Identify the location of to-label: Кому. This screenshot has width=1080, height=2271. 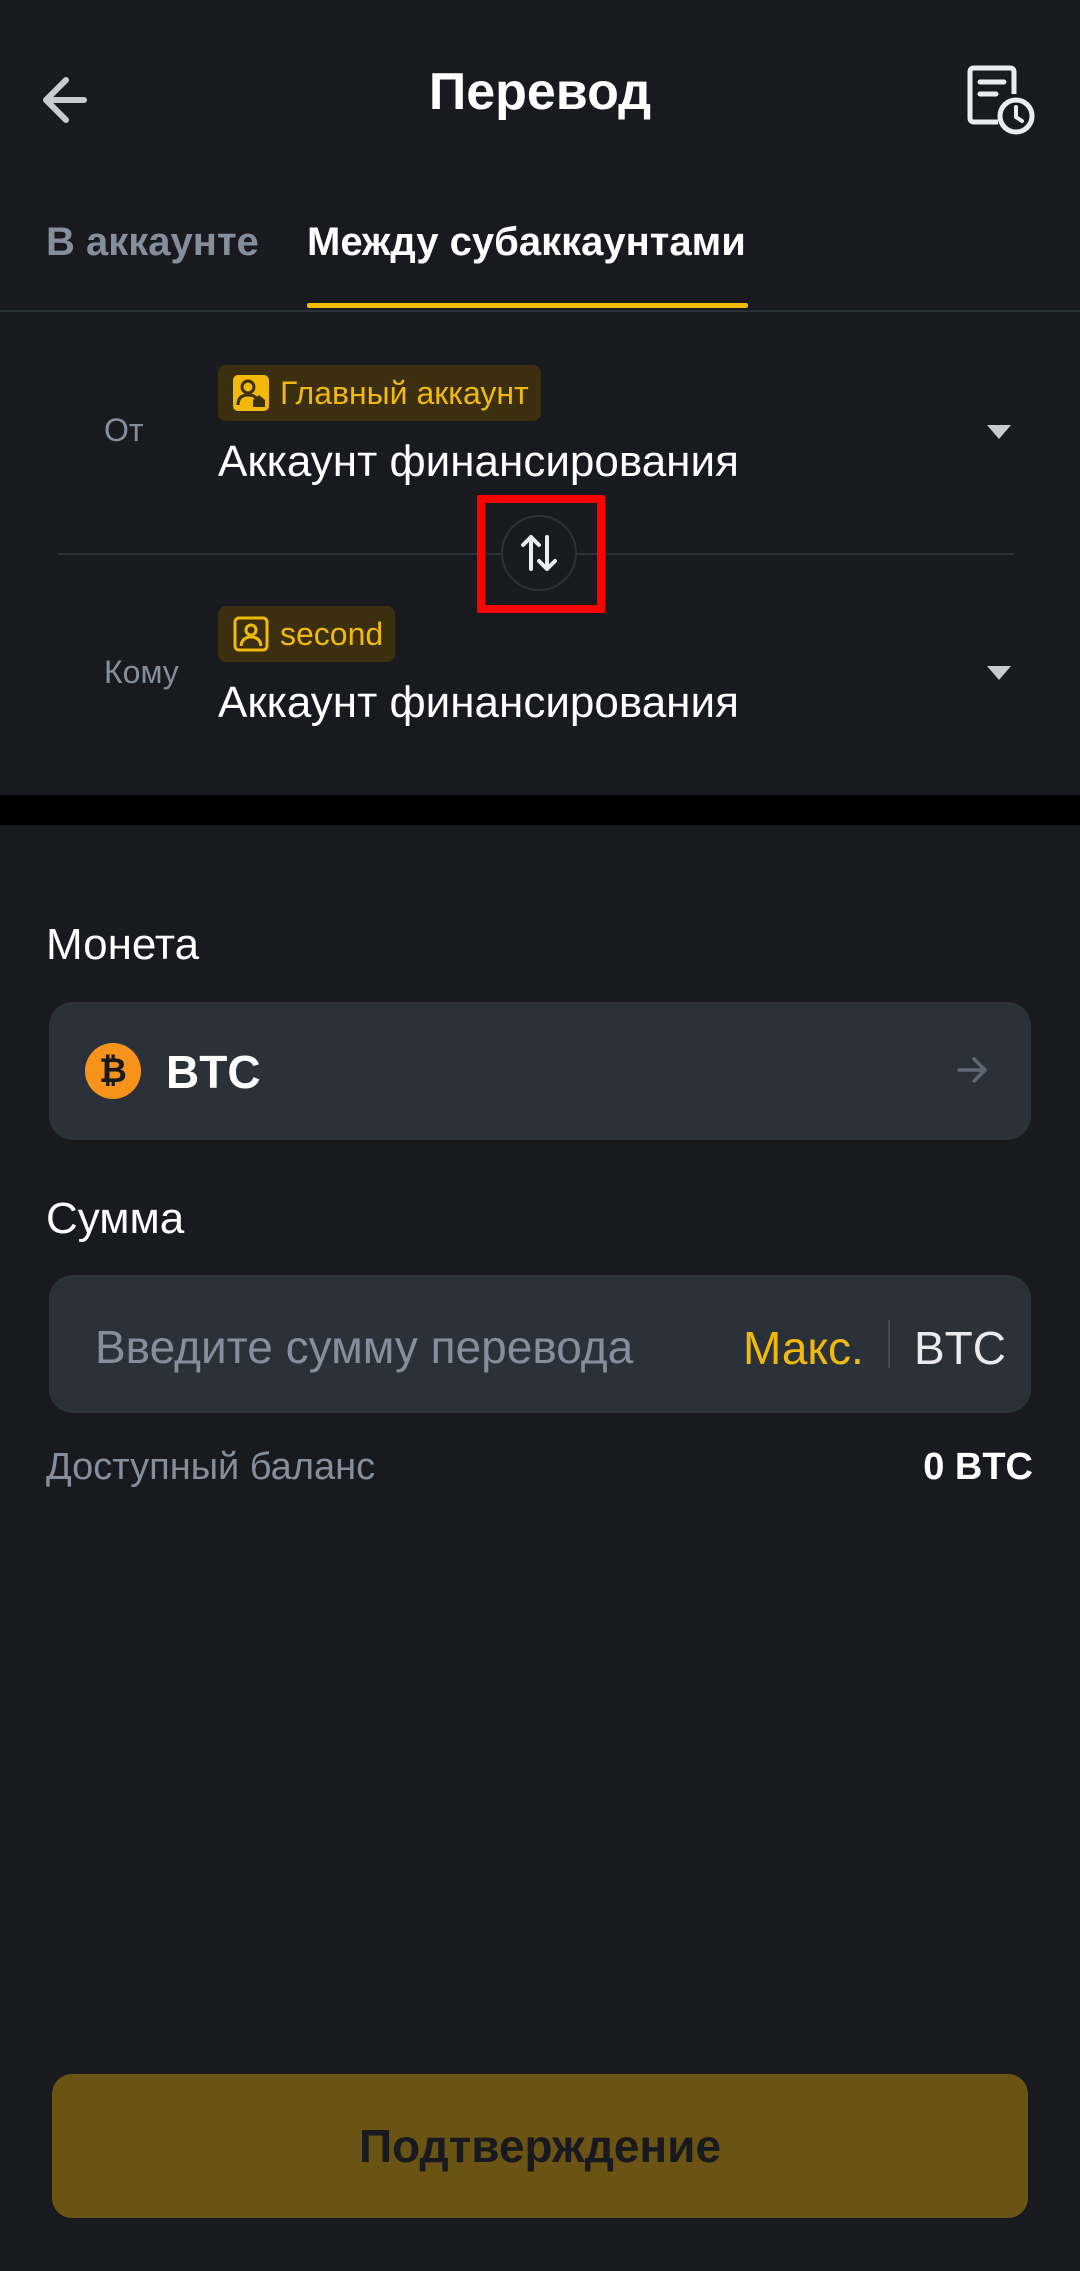
(141, 672).